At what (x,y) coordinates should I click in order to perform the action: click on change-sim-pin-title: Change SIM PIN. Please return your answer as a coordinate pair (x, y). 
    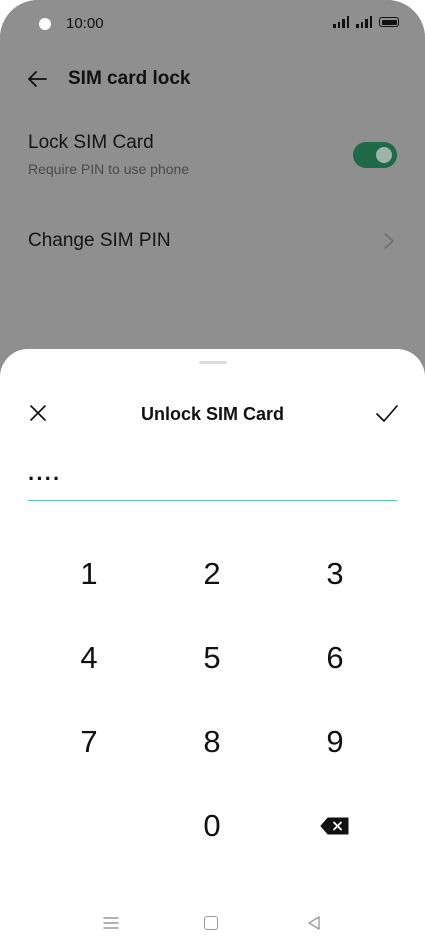
    Looking at the image, I should click on (99, 240).